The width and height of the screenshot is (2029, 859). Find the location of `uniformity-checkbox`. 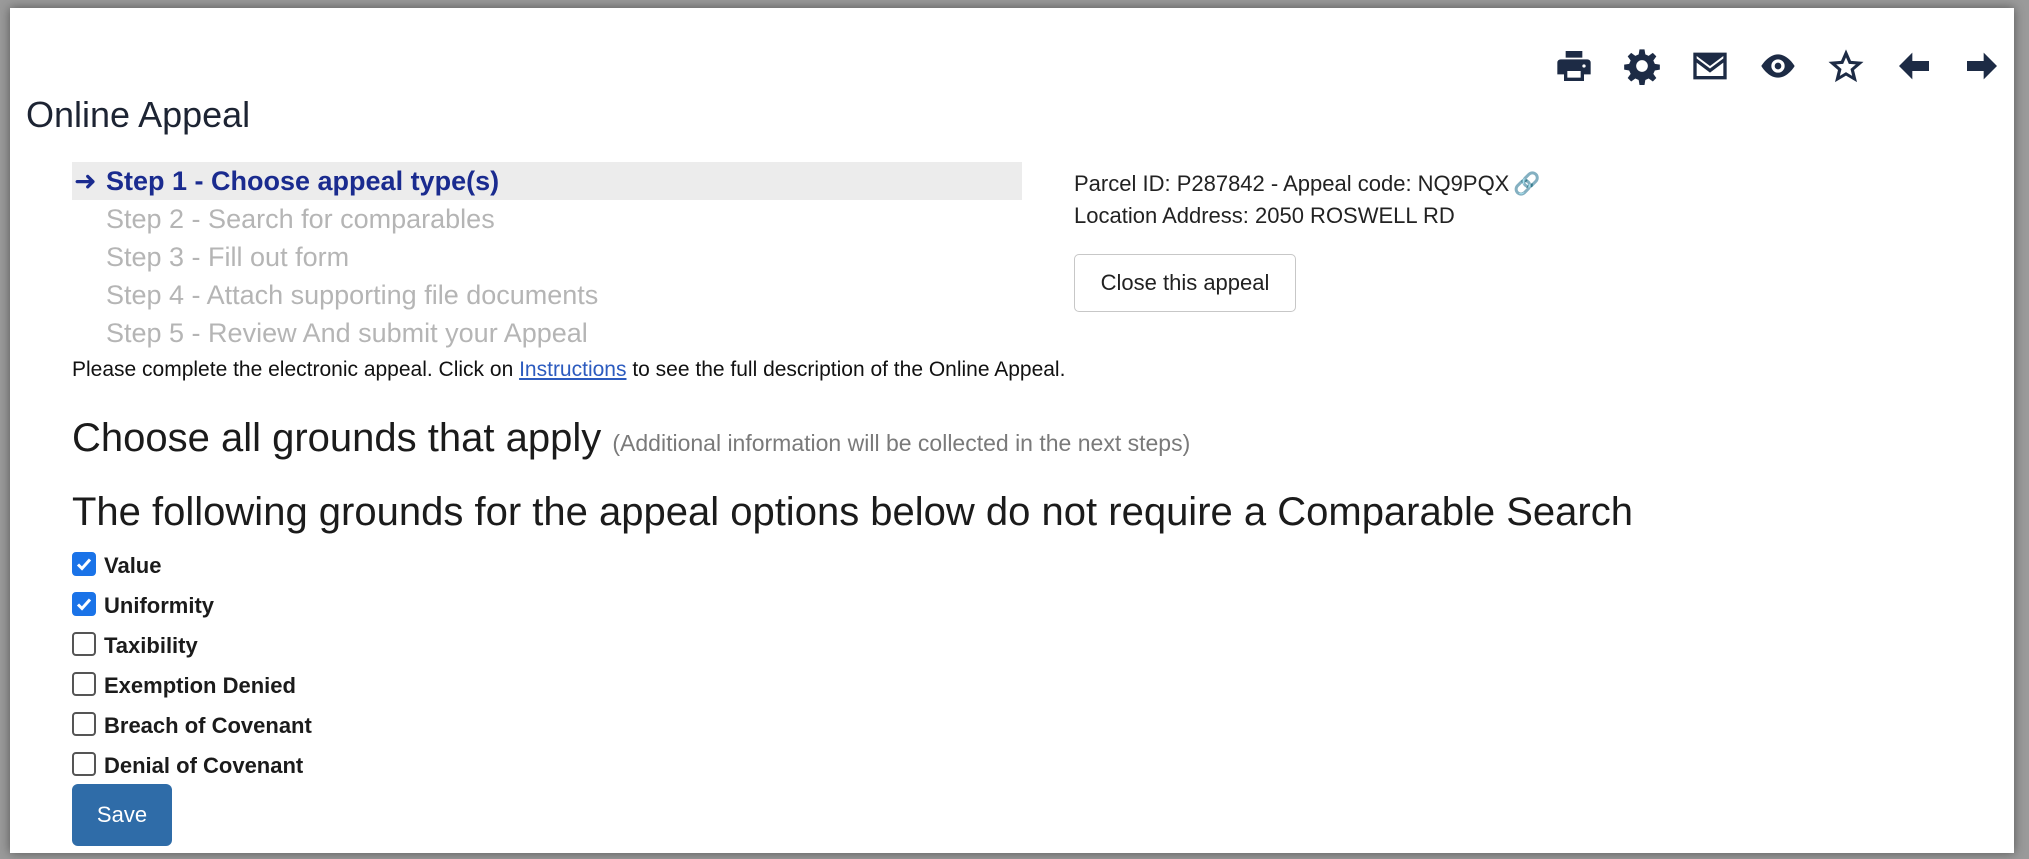

uniformity-checkbox is located at coordinates (84, 604).